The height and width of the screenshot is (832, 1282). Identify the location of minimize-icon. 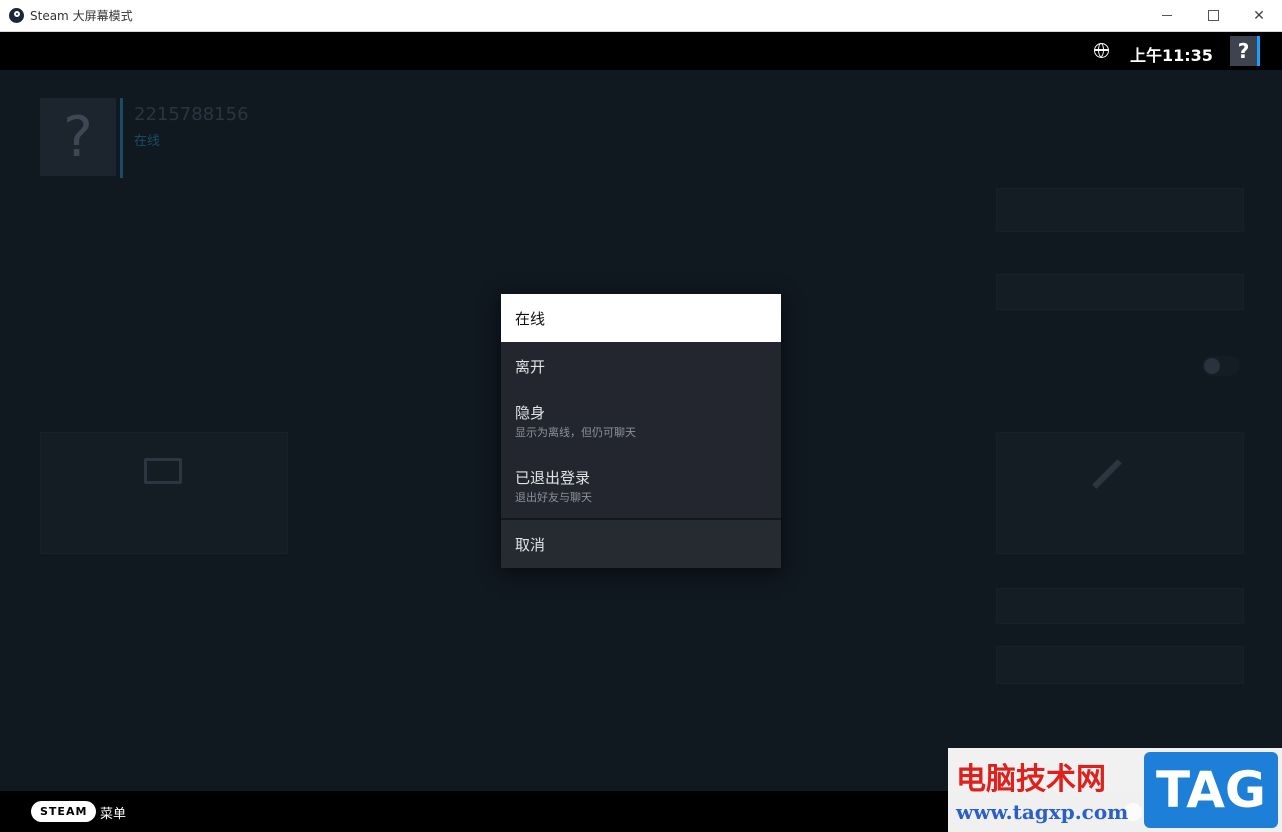
(1167, 15).